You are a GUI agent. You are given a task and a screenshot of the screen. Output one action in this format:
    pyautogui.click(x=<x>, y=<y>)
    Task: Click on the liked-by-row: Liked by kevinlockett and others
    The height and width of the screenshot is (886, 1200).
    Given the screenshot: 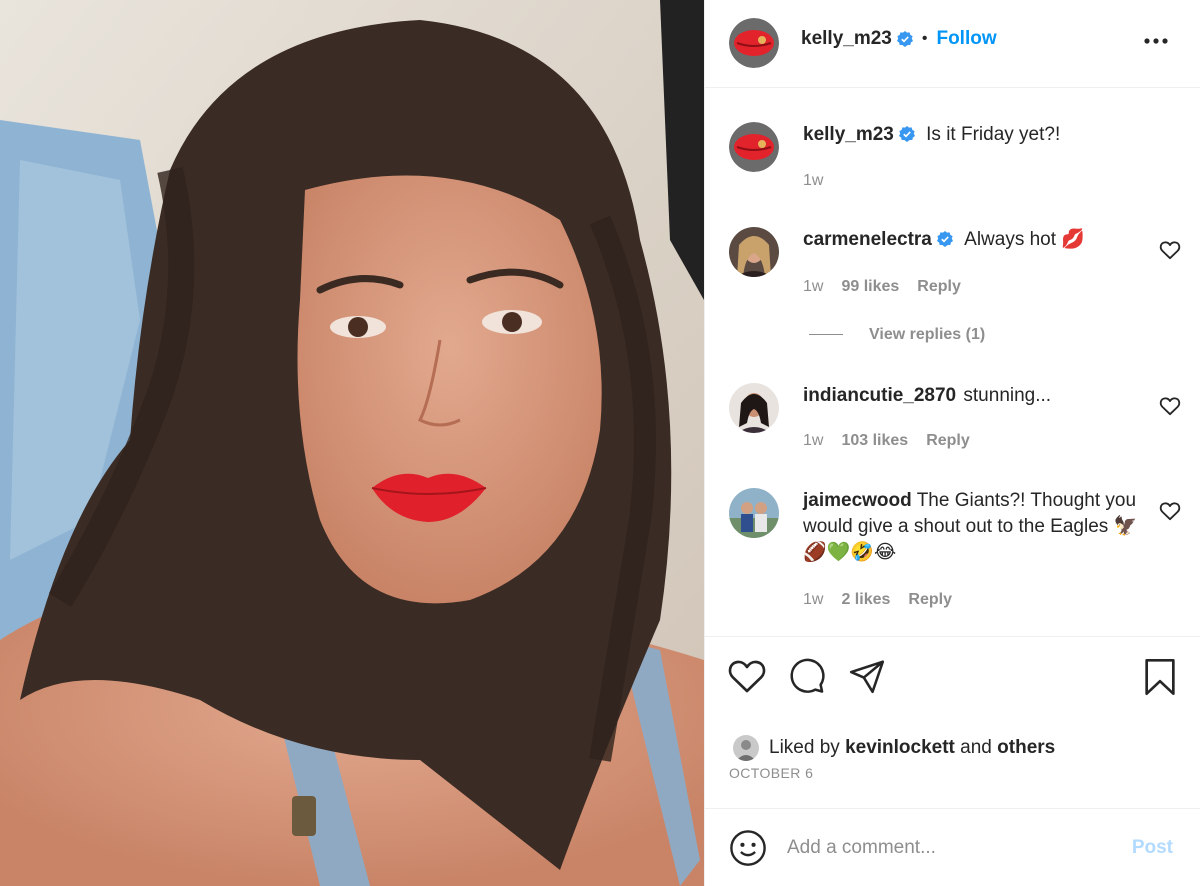 What is the action you would take?
    pyautogui.click(x=894, y=748)
    